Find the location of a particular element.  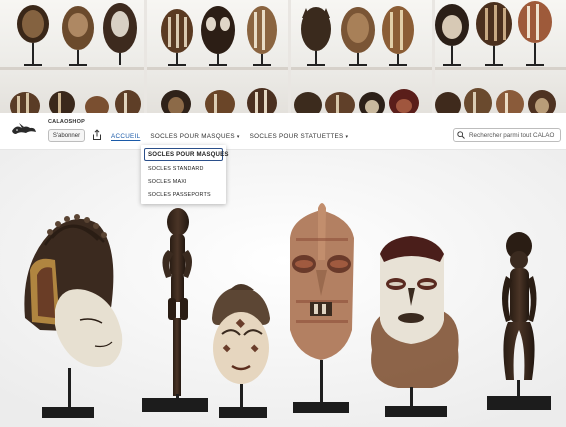

dropdown-item-socles-passeports: SOCLES PASSEPORTS is located at coordinates (179, 195).